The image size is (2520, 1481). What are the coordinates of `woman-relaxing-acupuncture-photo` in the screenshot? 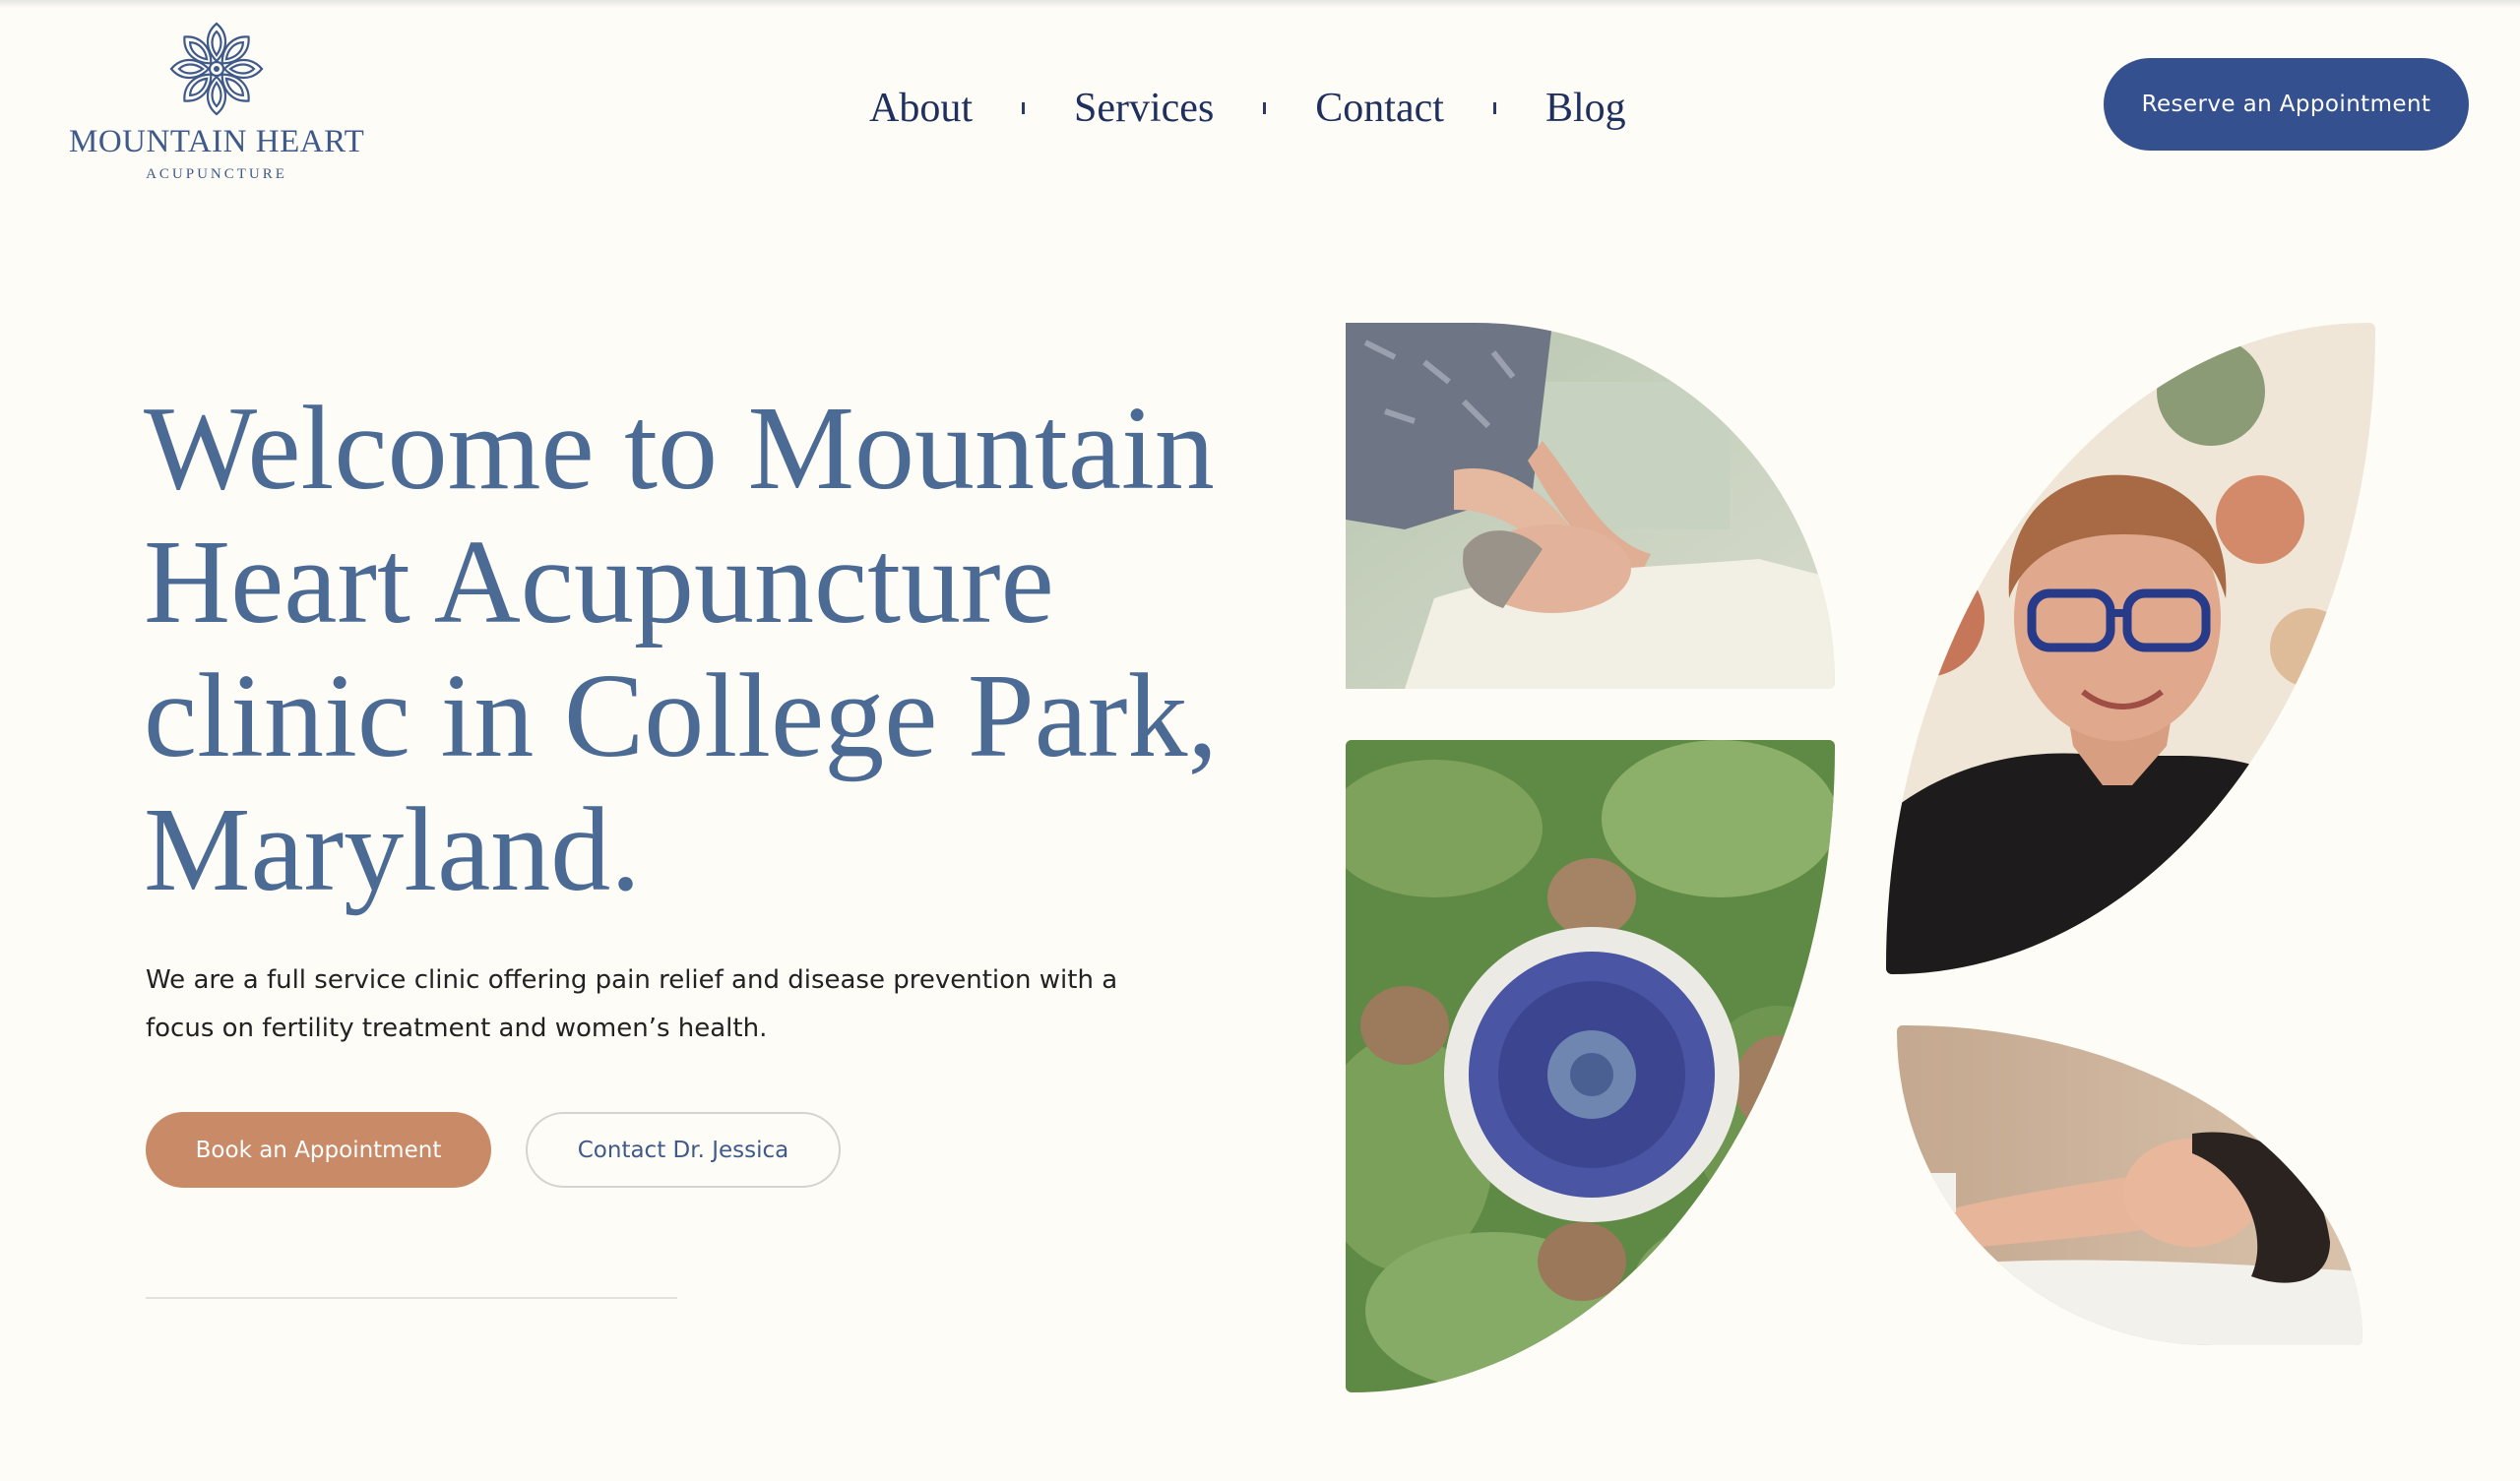 It's located at (2129, 1185).